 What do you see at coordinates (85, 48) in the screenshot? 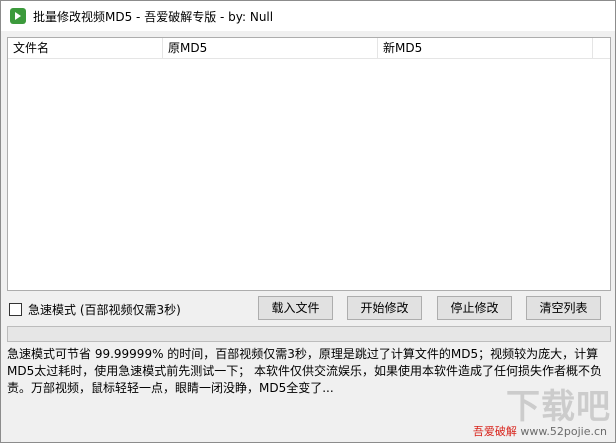
I see `column-header-filename: 文件名` at bounding box center [85, 48].